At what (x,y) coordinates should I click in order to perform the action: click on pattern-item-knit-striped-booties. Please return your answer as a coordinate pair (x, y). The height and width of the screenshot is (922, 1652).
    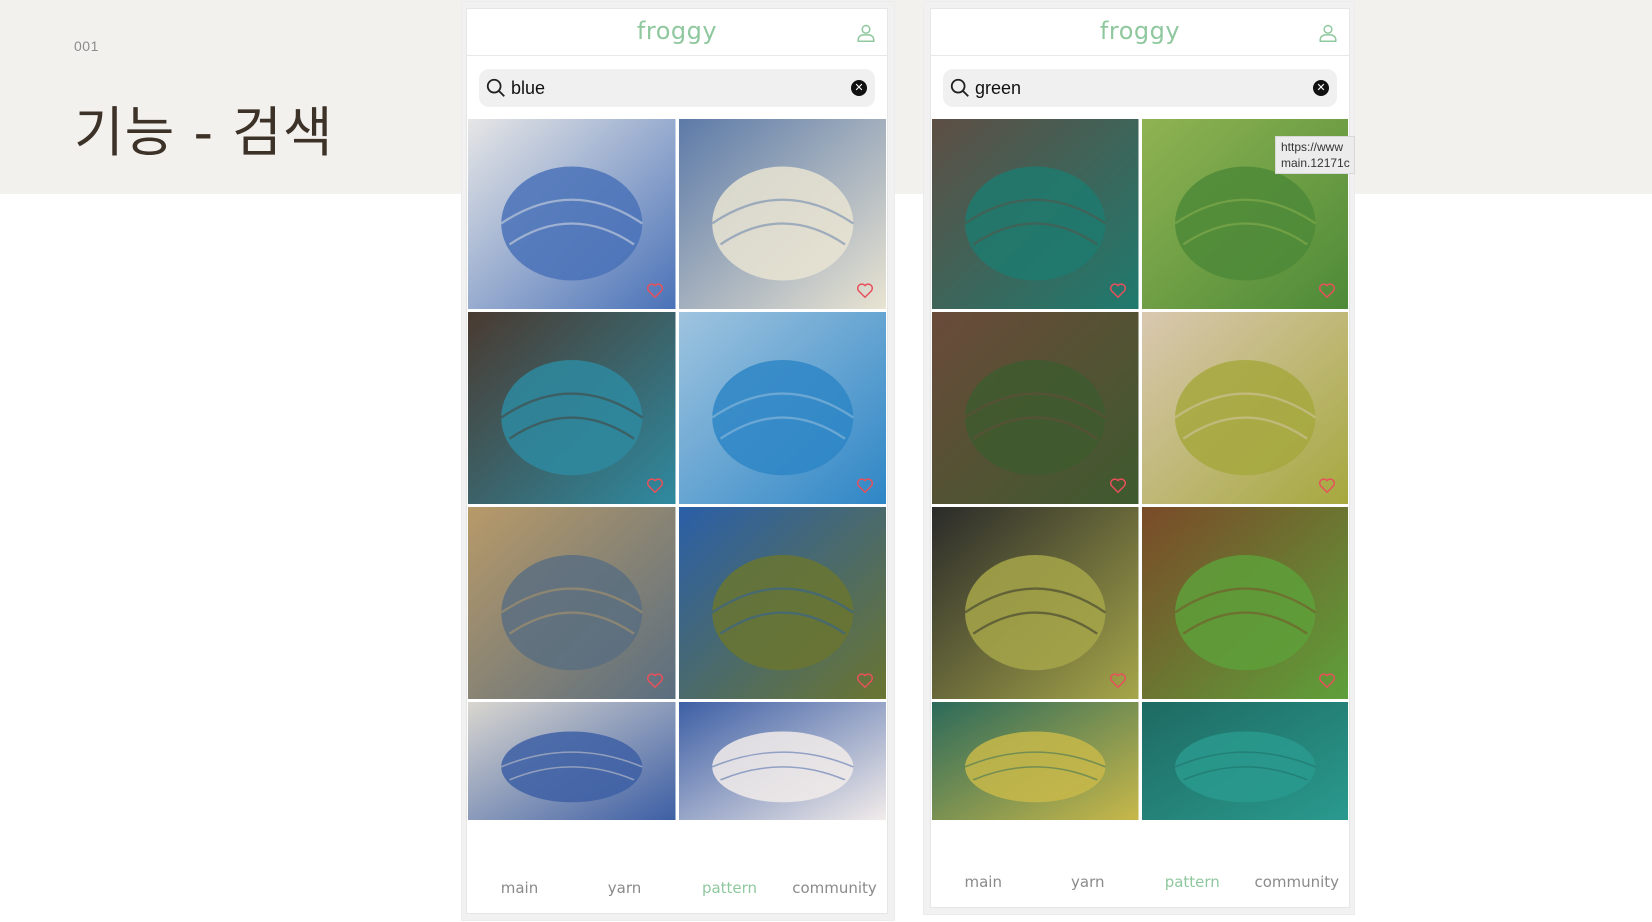
    Looking at the image, I should click on (782, 214).